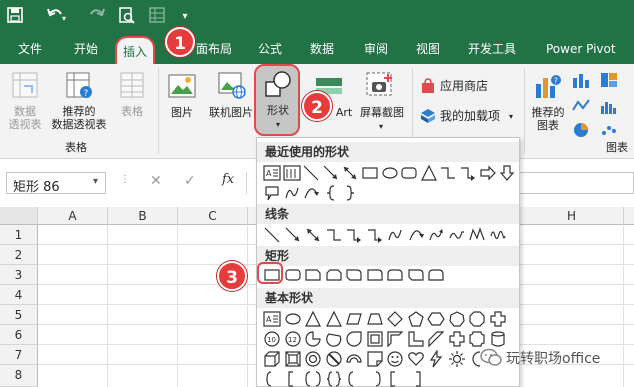 The height and width of the screenshot is (387, 634). What do you see at coordinates (272, 173) in the screenshot?
I see `textbox-shape-icon: A` at bounding box center [272, 173].